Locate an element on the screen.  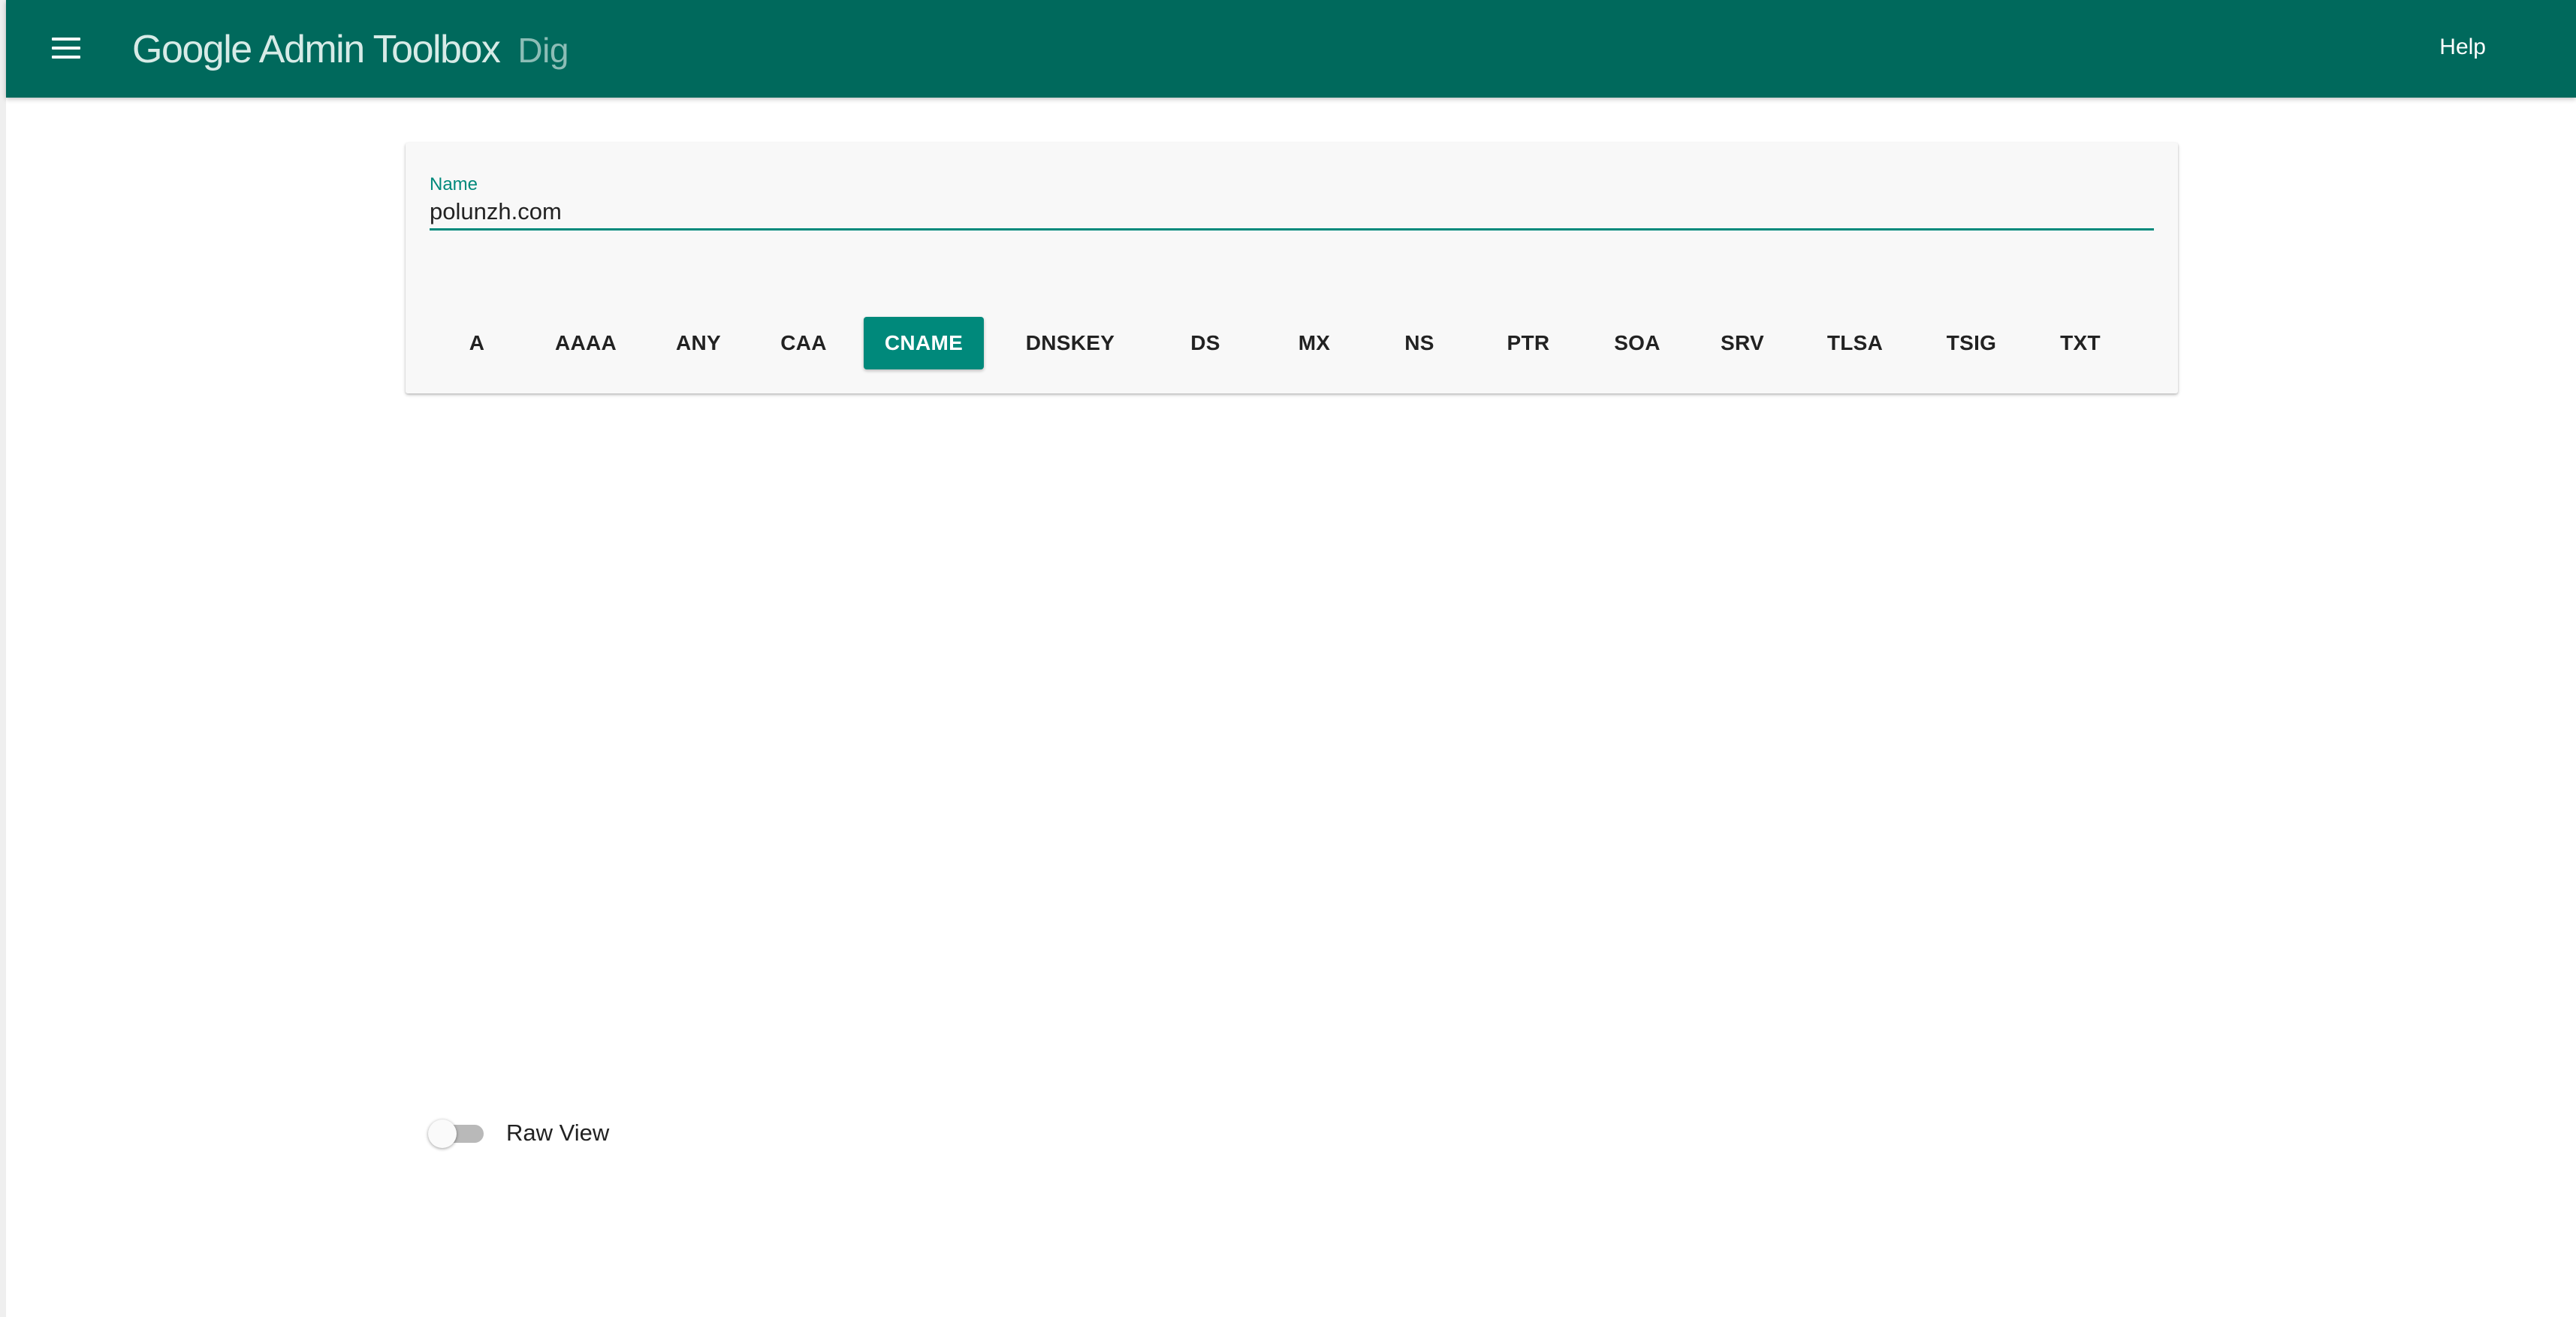
app-subtitle: Dig is located at coordinates (543, 51).